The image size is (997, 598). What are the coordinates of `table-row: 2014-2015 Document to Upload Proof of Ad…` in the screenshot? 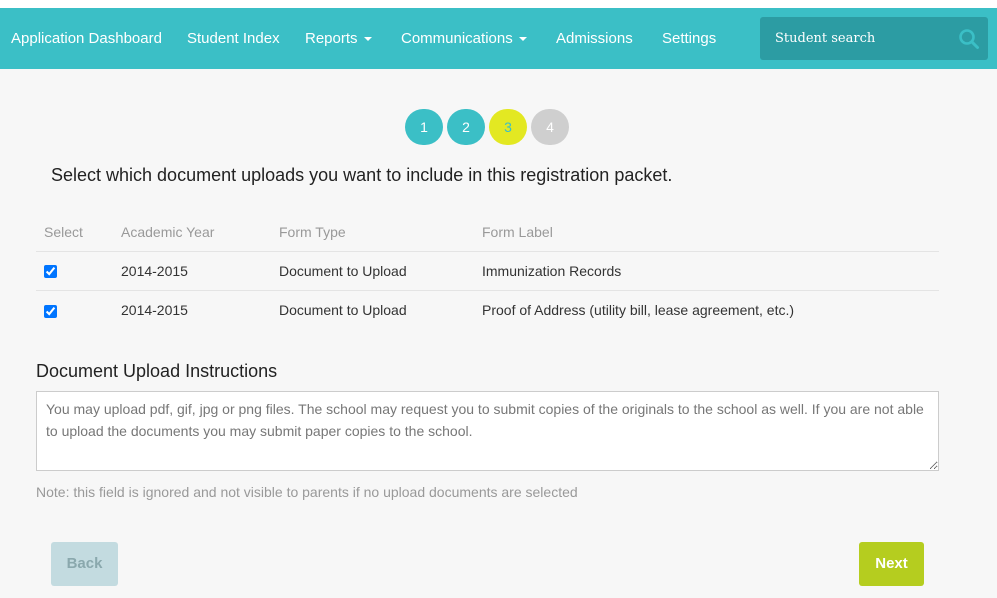 It's located at (487, 309).